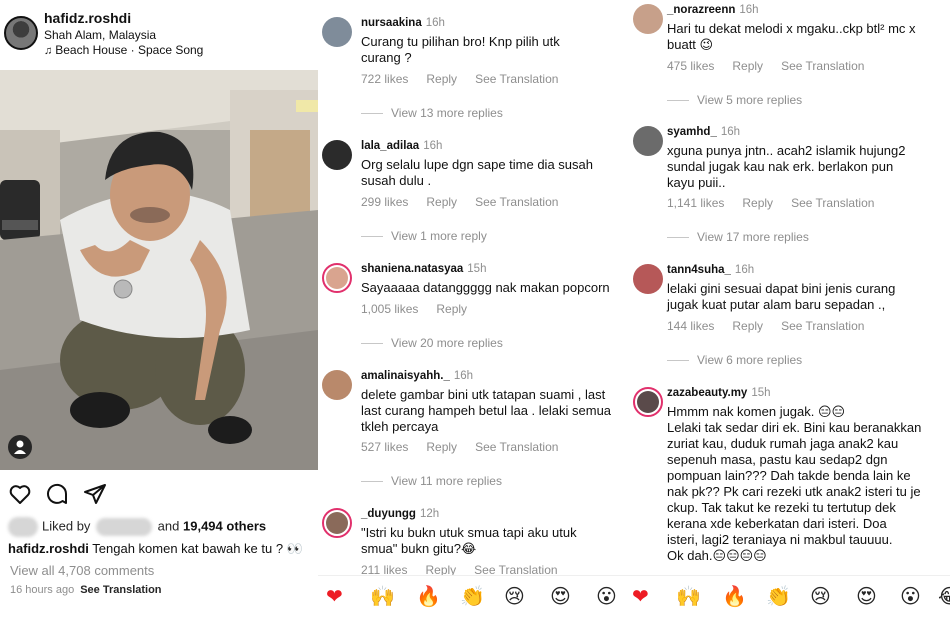 This screenshot has height=620, width=950. I want to click on view-more-replies: View 11 more replies, so click(431, 481).